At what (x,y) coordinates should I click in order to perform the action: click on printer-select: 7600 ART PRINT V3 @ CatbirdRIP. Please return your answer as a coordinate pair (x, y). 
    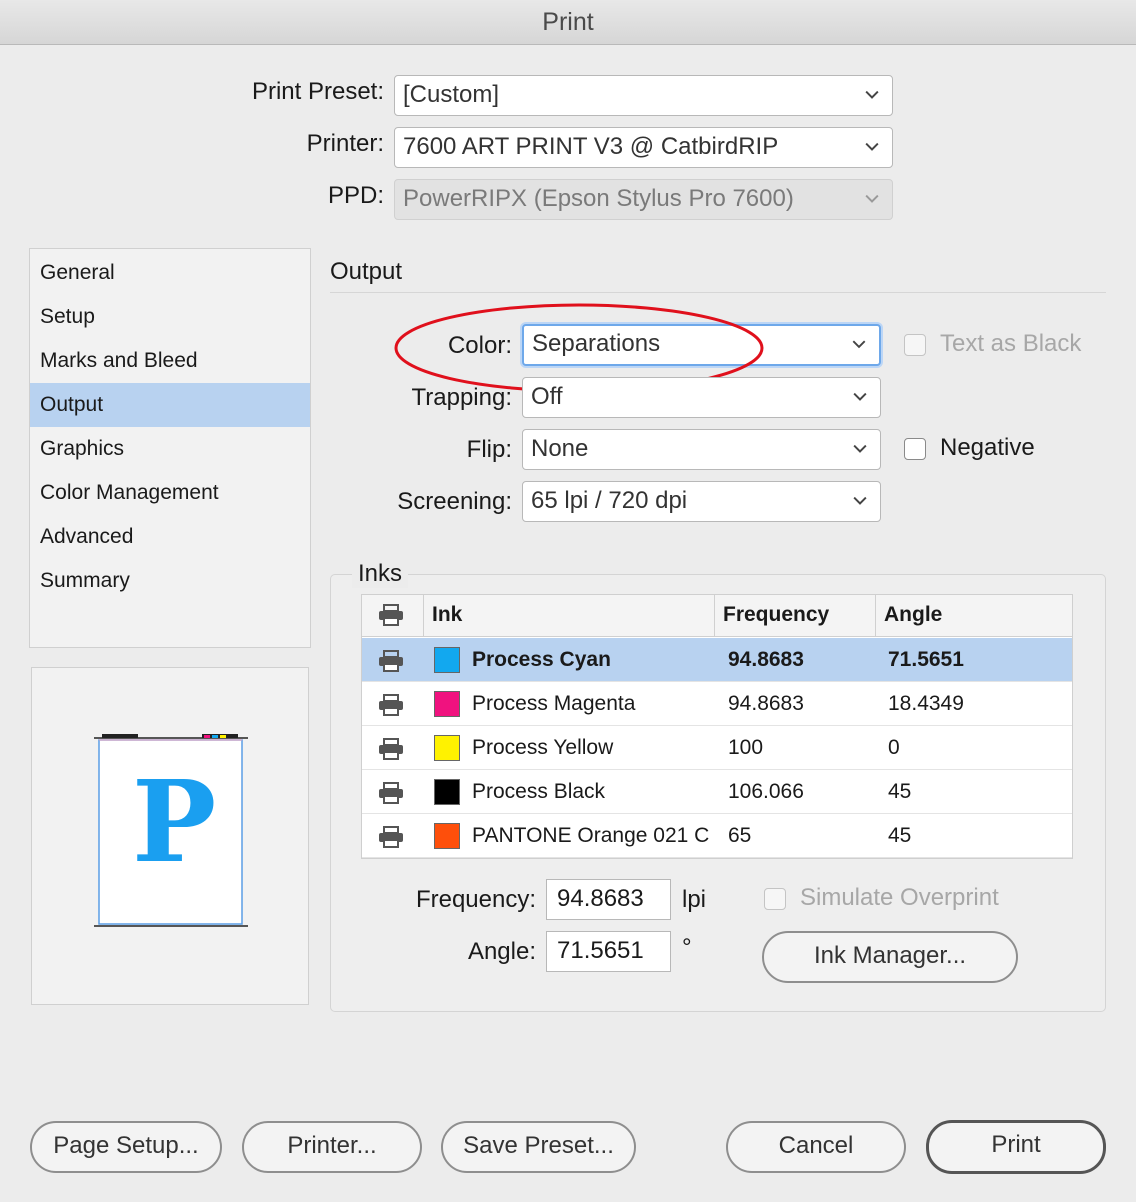
    Looking at the image, I should click on (643, 147).